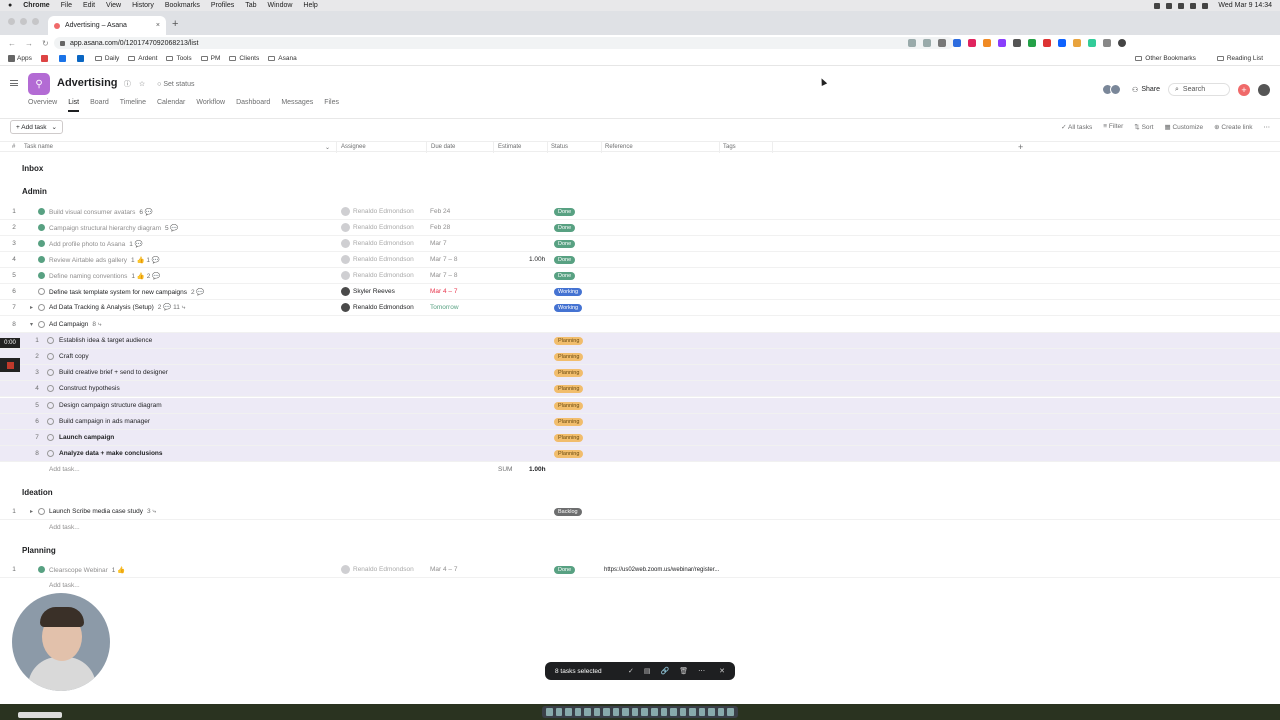  I want to click on close-icon: ✕, so click(722, 671).